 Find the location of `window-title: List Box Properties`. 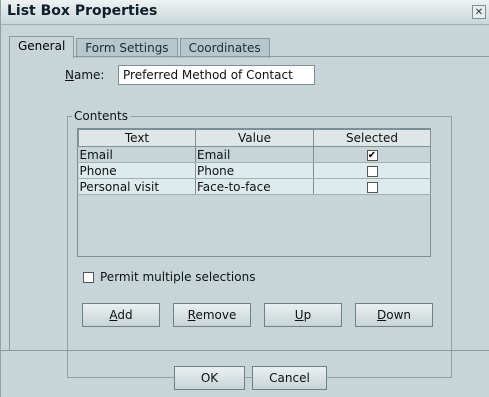

window-title: List Box Properties is located at coordinates (82, 11).